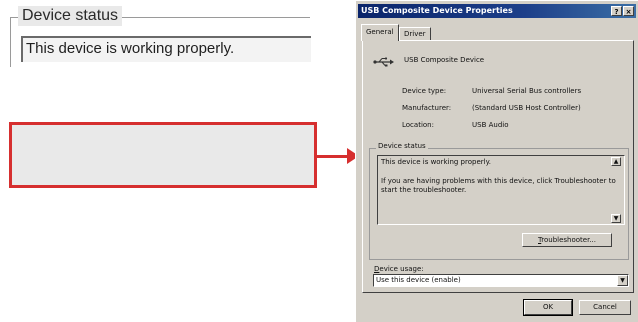  Describe the element at coordinates (628, 11) in the screenshot. I see `close-icon: ×` at that location.